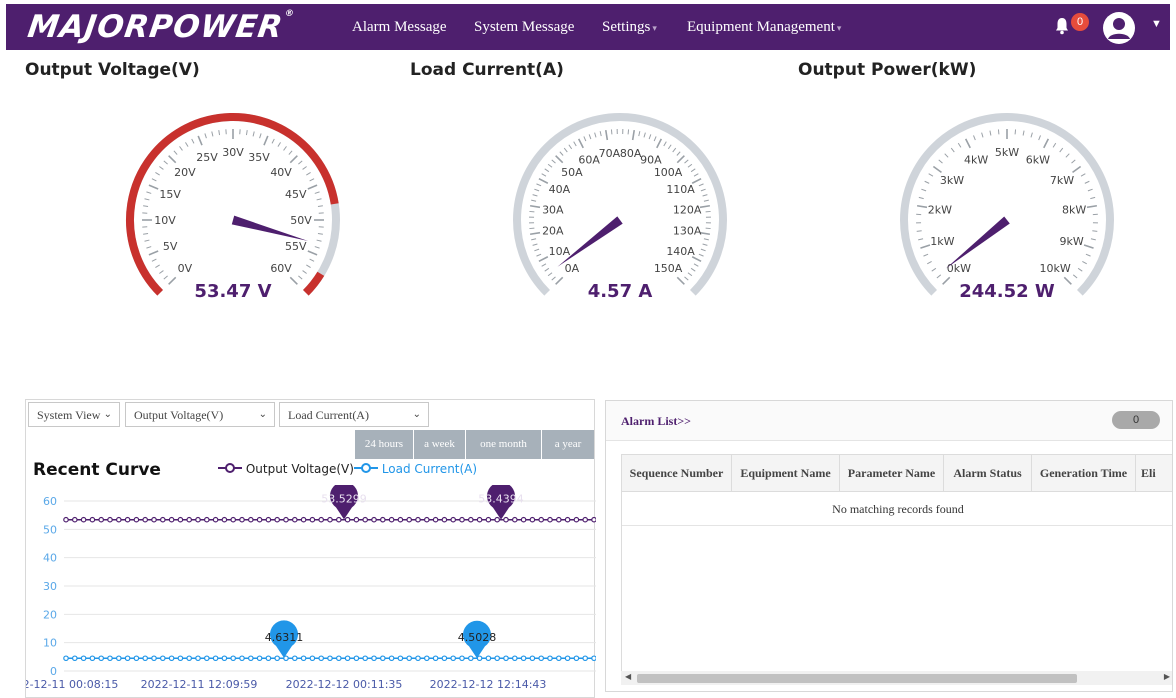  I want to click on horizontal-scrollbar: ◀ ▶, so click(896, 678).